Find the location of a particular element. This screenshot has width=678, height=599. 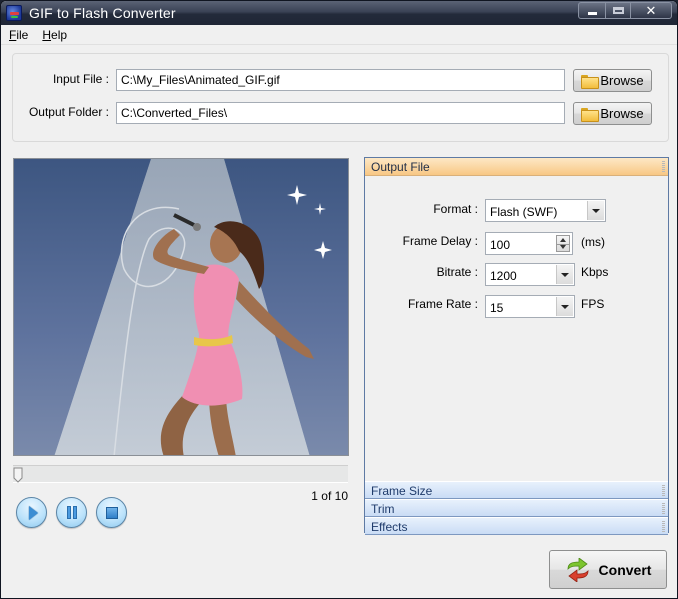

format-select: Flash (SWF) is located at coordinates (545, 210).